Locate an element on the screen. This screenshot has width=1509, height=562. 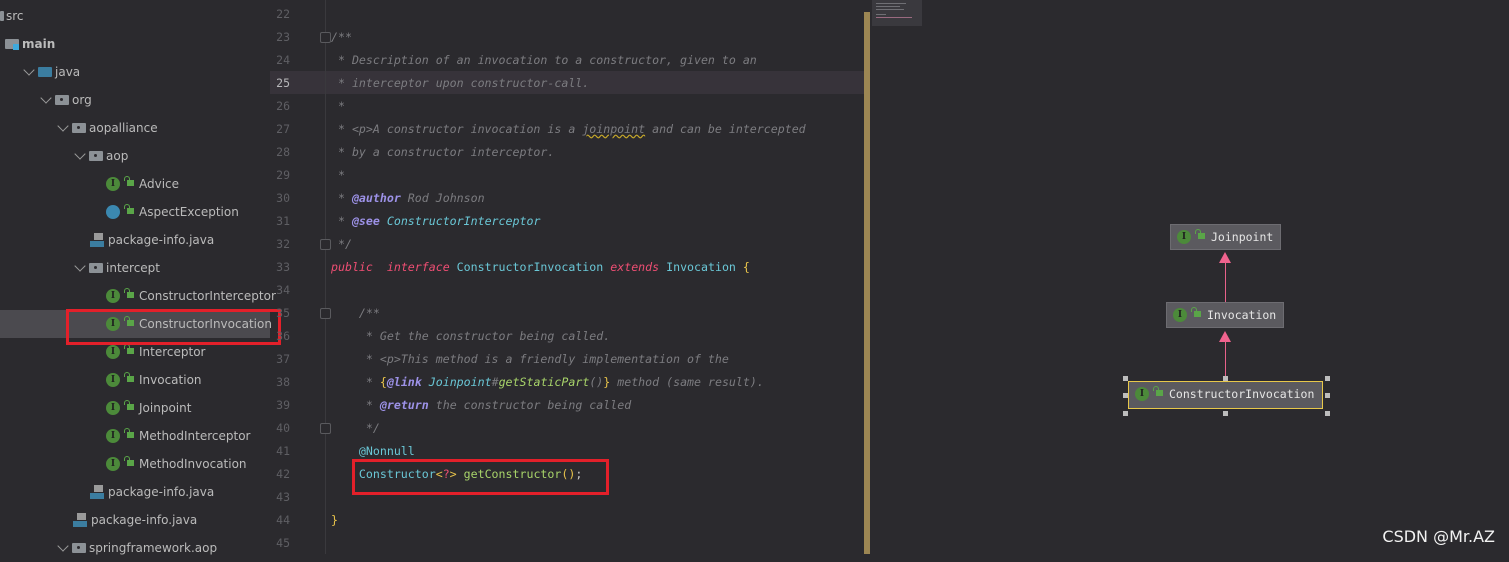
tree-item: main is located at coordinates (135, 44).